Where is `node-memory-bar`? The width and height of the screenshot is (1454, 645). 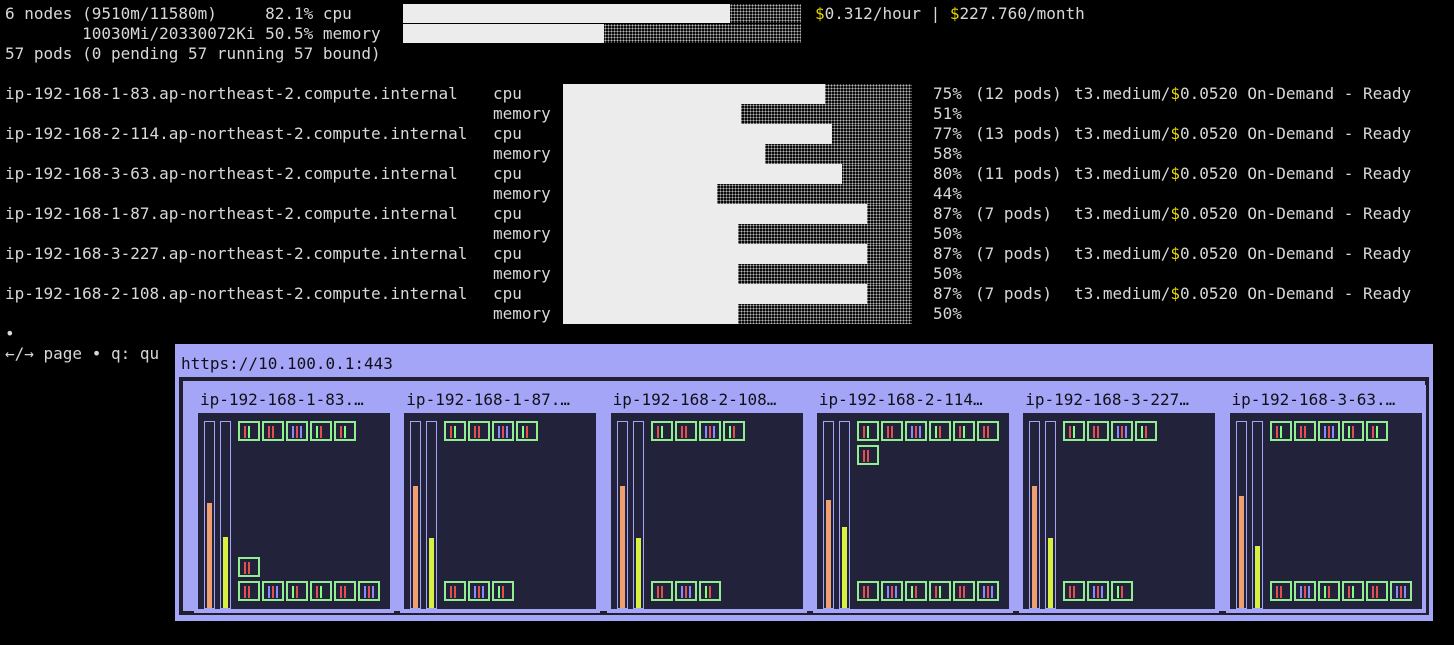
node-memory-bar is located at coordinates (737, 234).